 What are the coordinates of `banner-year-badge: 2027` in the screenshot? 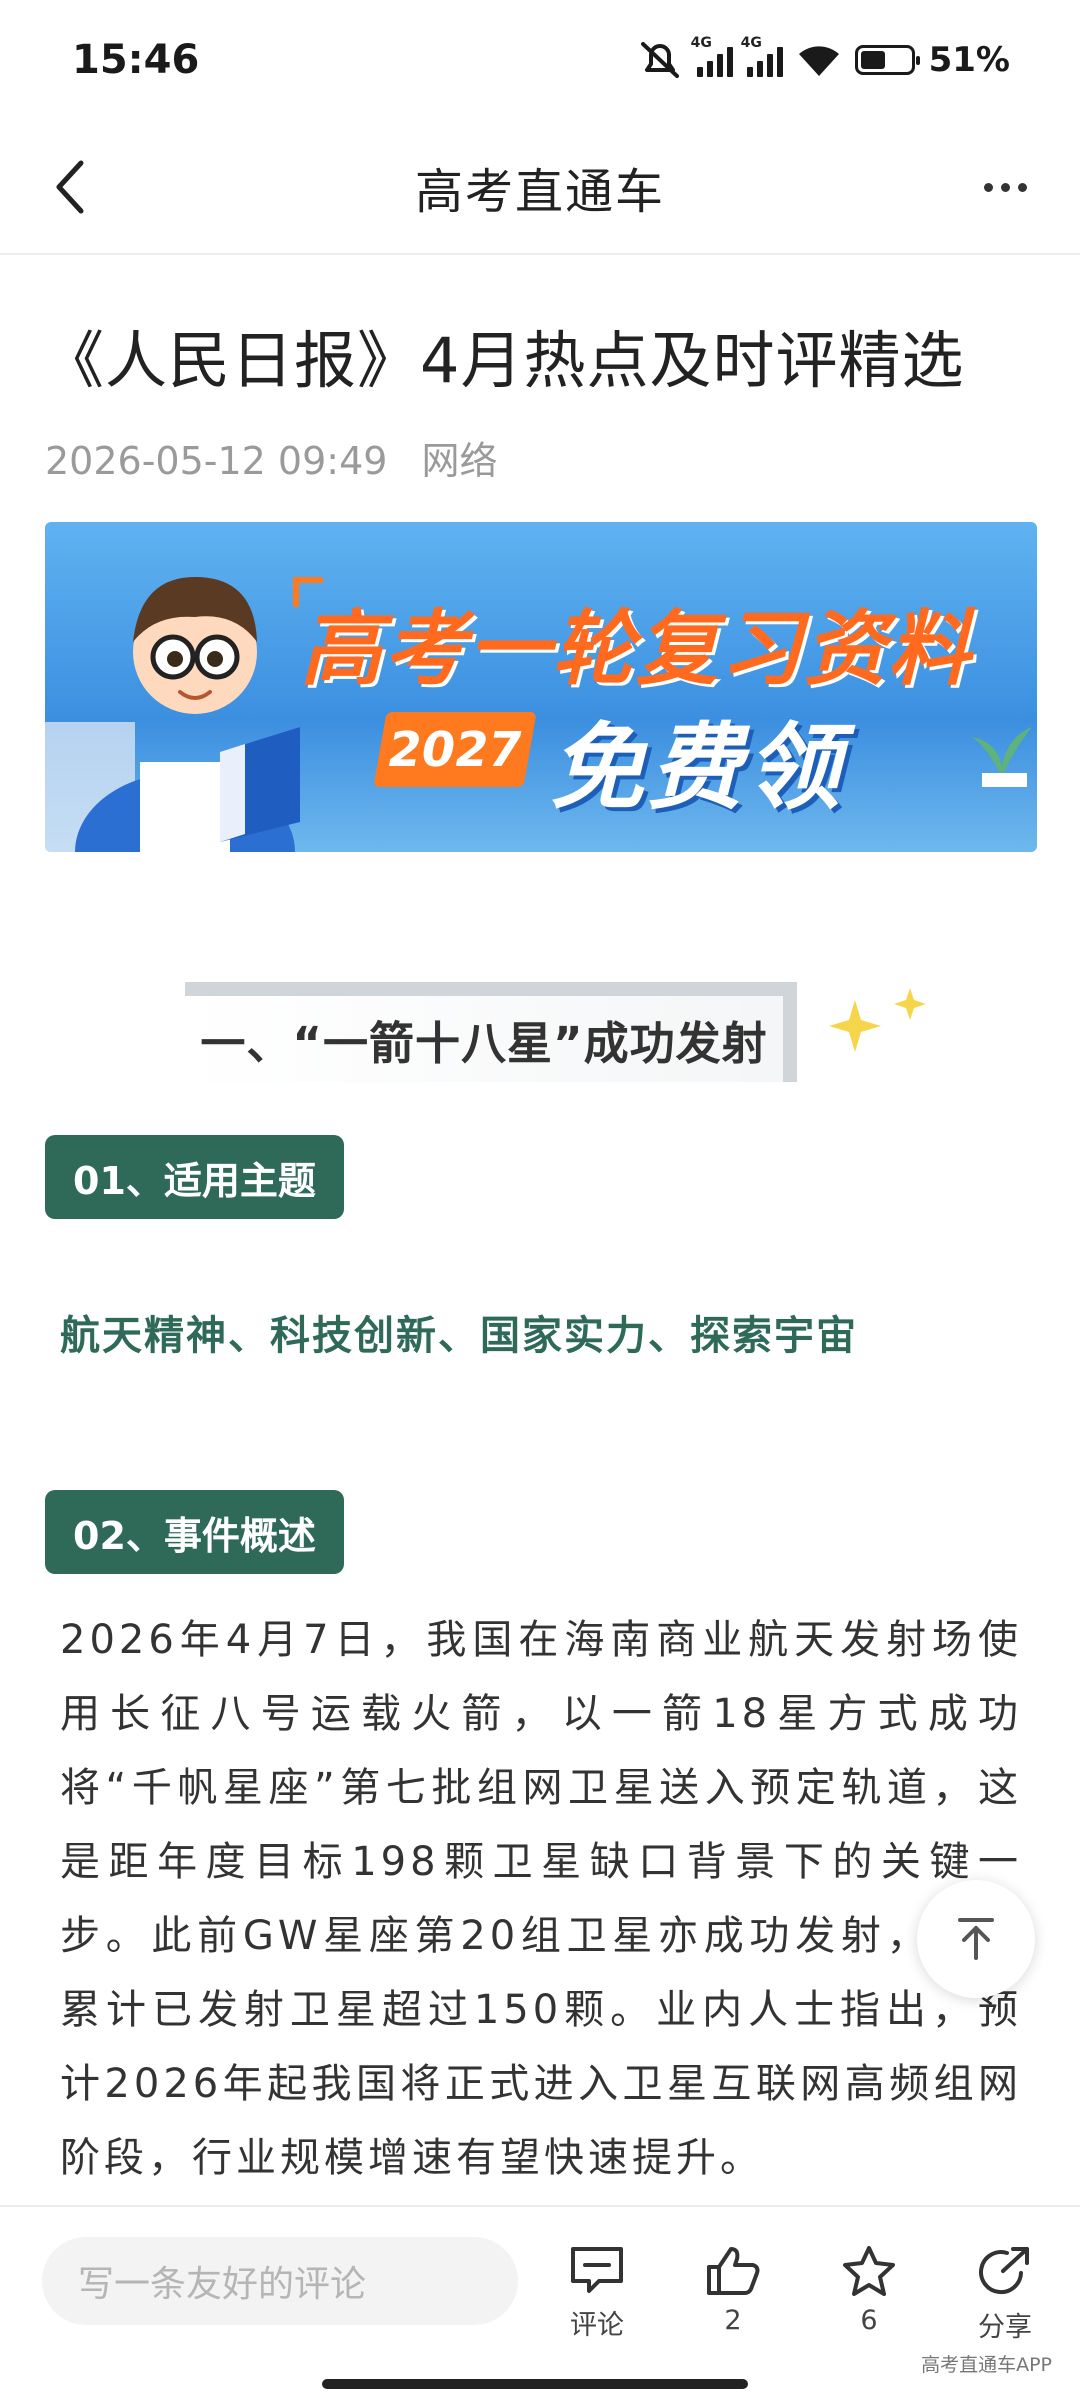 It's located at (455, 749).